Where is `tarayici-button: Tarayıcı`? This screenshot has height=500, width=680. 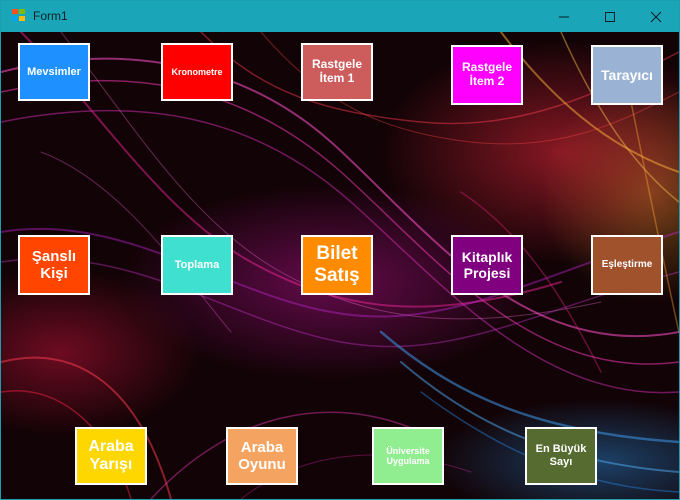
tarayici-button: Tarayıcı is located at coordinates (627, 75).